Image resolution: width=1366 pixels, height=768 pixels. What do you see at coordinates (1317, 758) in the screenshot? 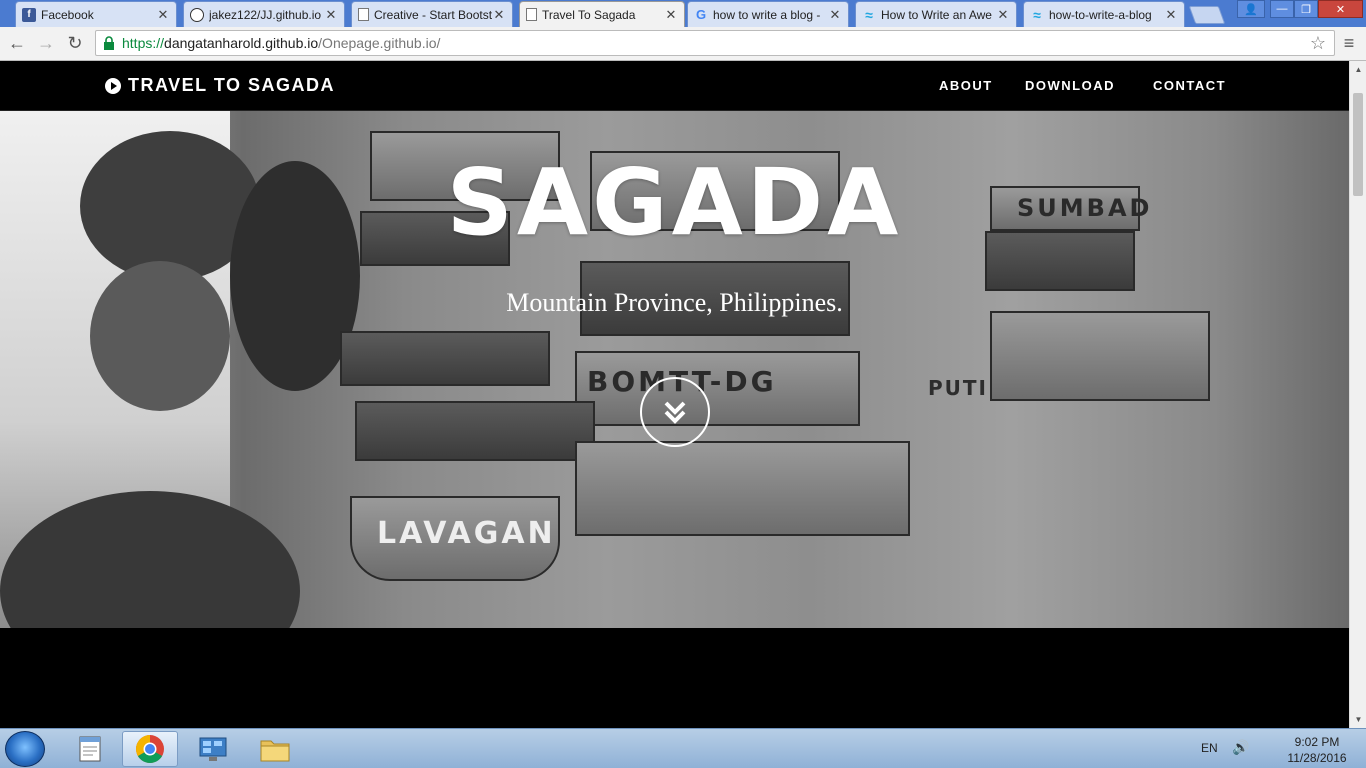
I see `clock-date: 11/28/2016` at bounding box center [1317, 758].